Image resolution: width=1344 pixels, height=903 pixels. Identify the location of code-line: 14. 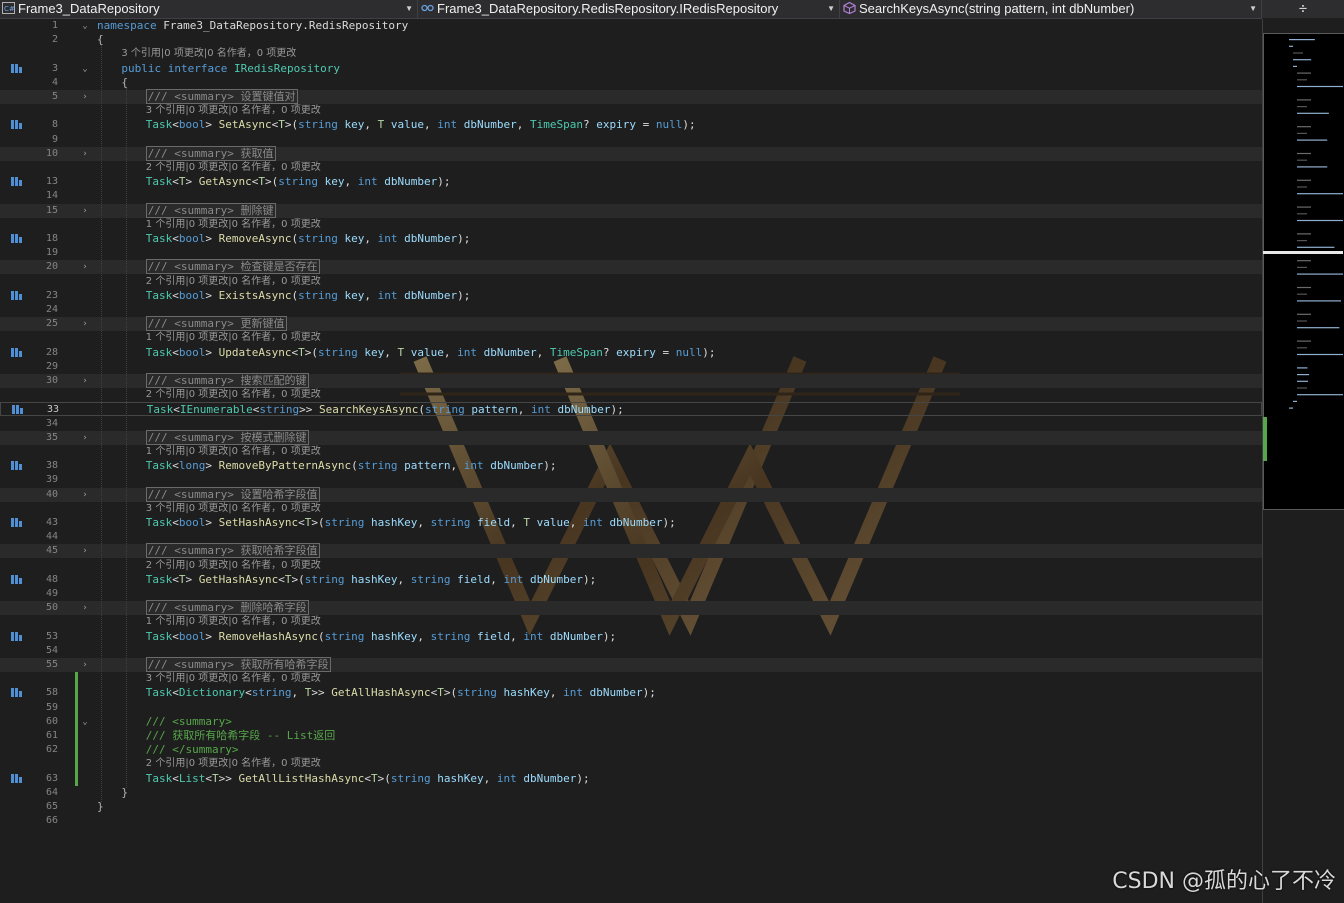
(631, 196).